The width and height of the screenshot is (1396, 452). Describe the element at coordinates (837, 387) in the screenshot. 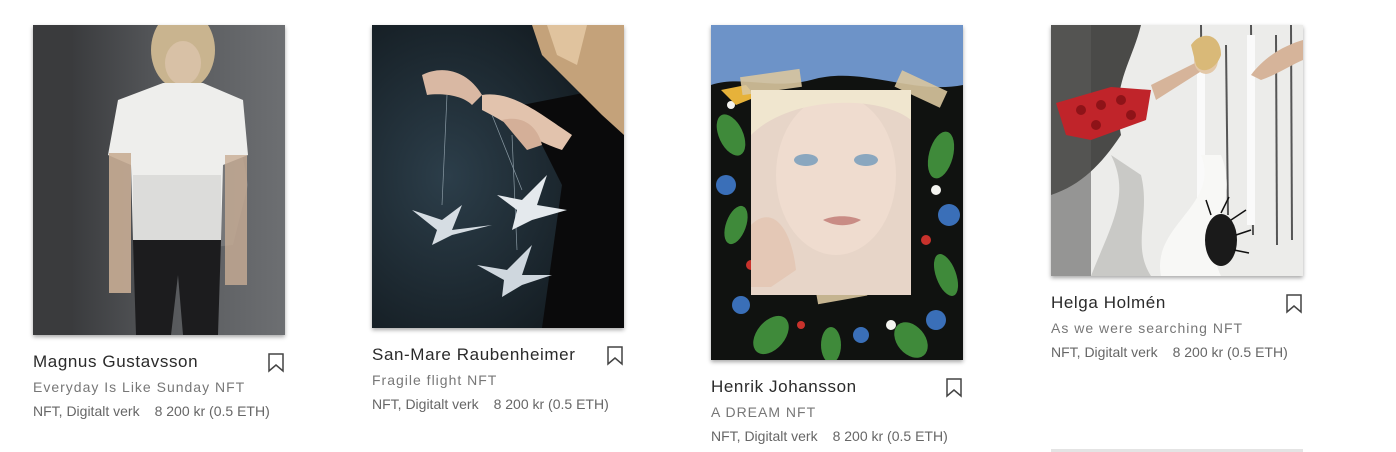

I see `artist-name: Henrik Johansson` at that location.